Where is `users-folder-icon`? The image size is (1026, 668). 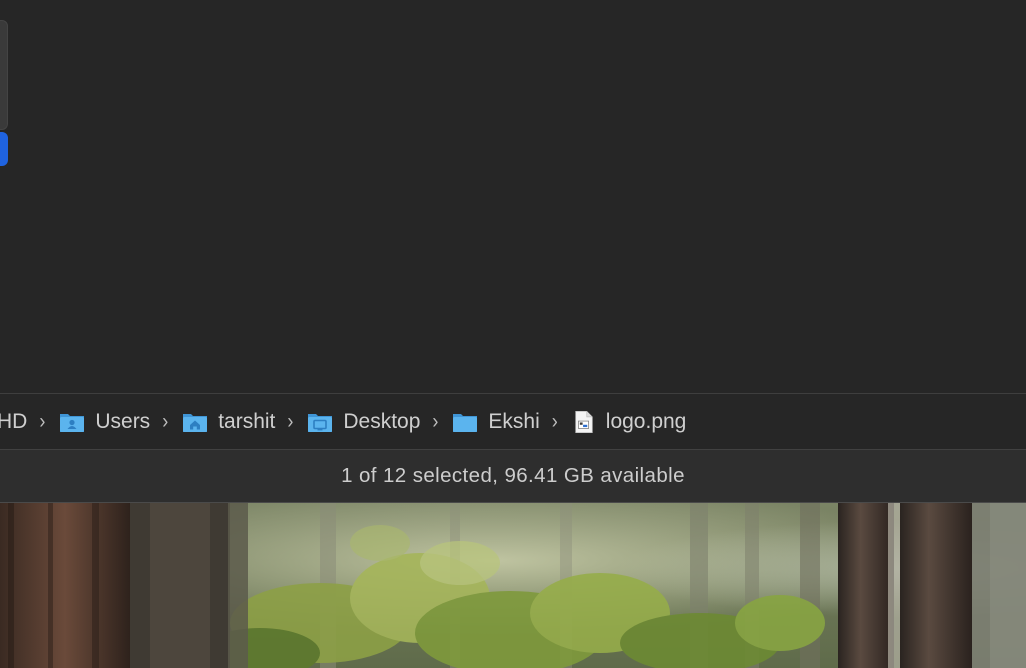 users-folder-icon is located at coordinates (72, 422).